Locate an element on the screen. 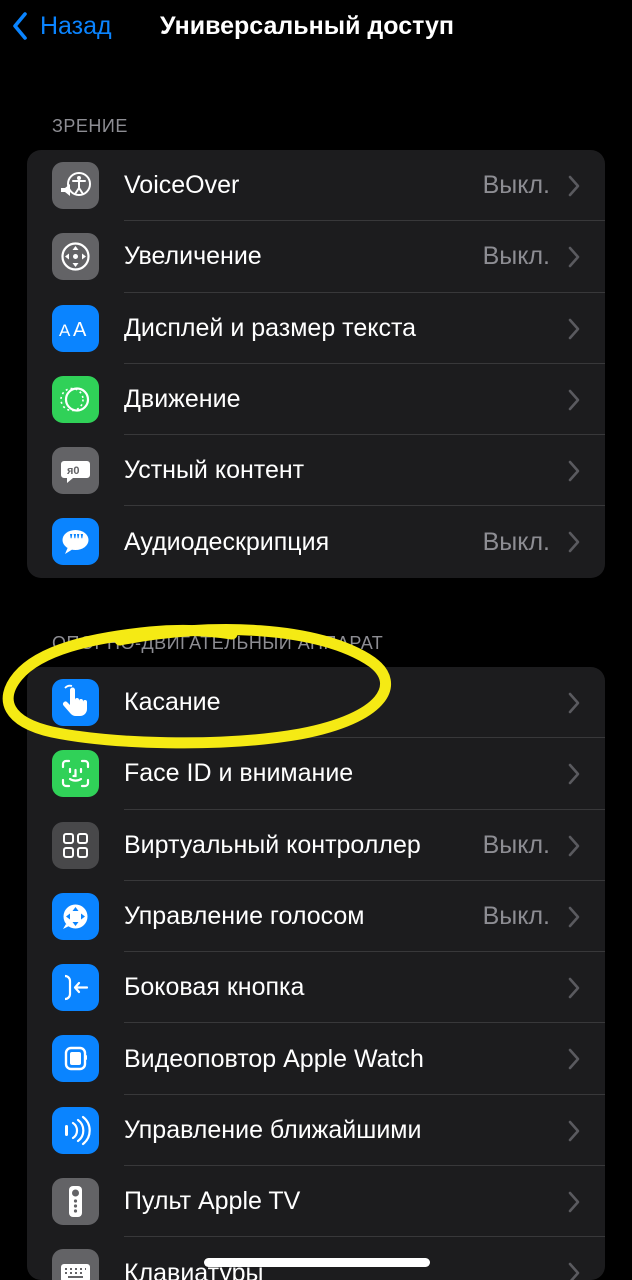  apple-watch-icon is located at coordinates (75, 1059).